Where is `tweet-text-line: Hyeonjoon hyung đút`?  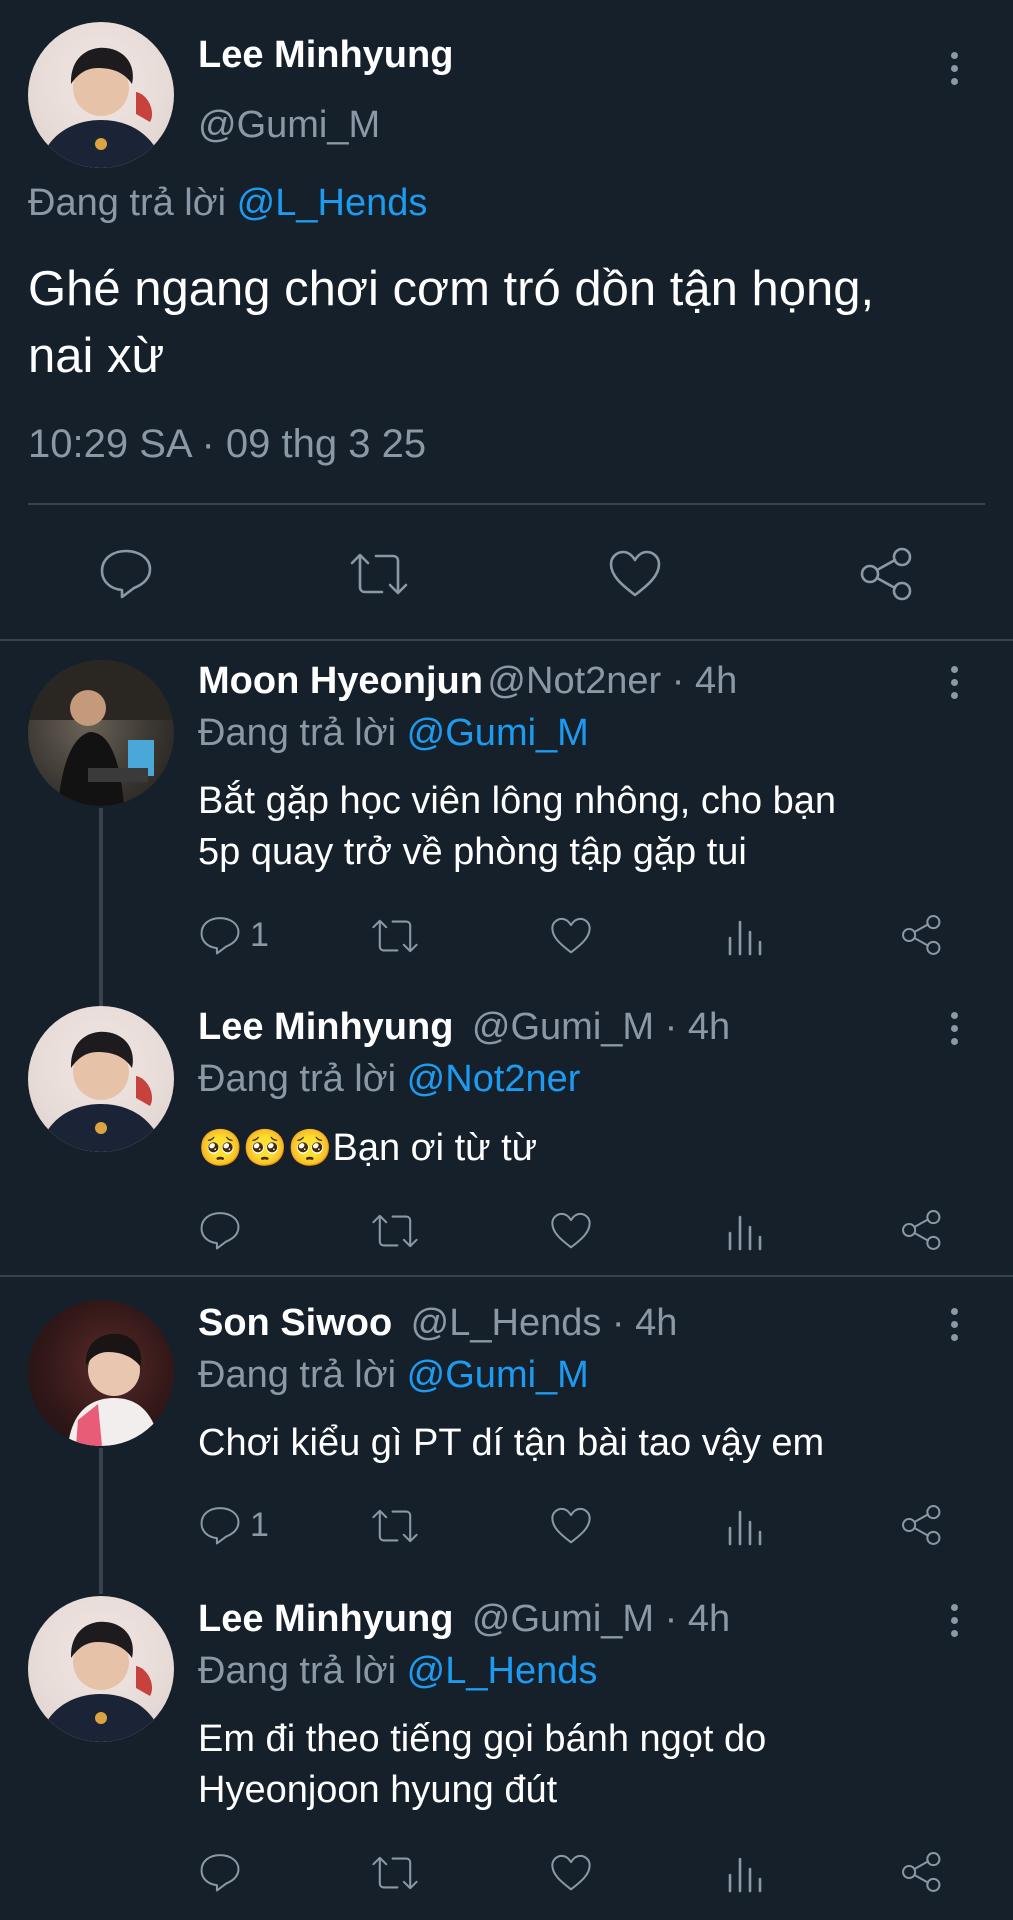 tweet-text-line: Hyeonjoon hyung đút is located at coordinates (378, 1790).